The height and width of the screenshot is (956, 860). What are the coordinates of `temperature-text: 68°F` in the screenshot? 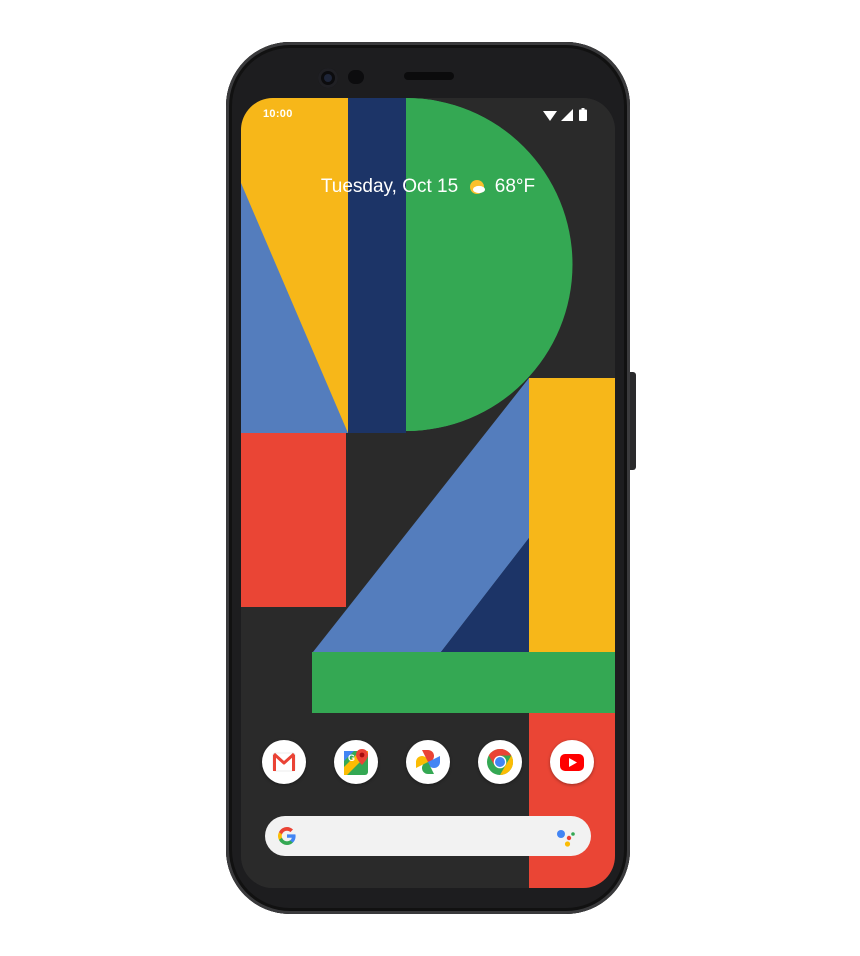 It's located at (515, 186).